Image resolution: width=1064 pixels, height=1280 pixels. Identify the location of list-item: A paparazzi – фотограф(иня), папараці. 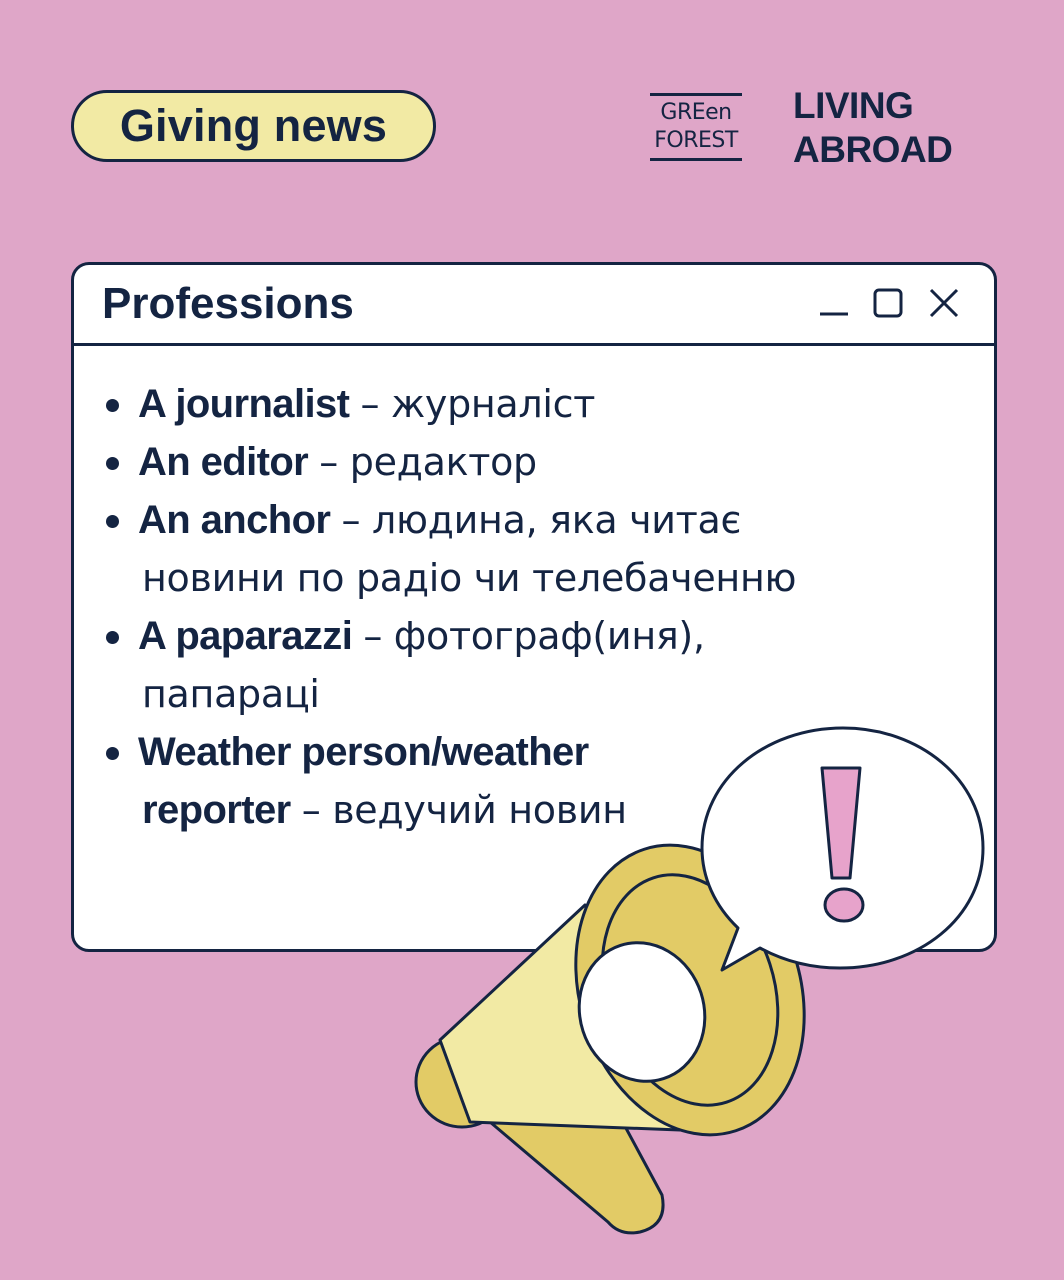
(450, 665).